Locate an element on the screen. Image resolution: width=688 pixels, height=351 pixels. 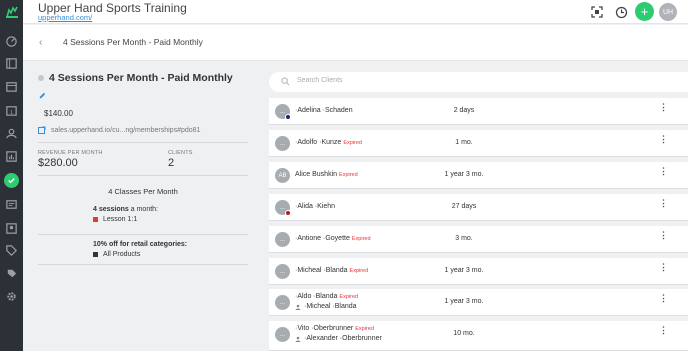
benefit-item: Lesson 1:1 is located at coordinates (120, 219).